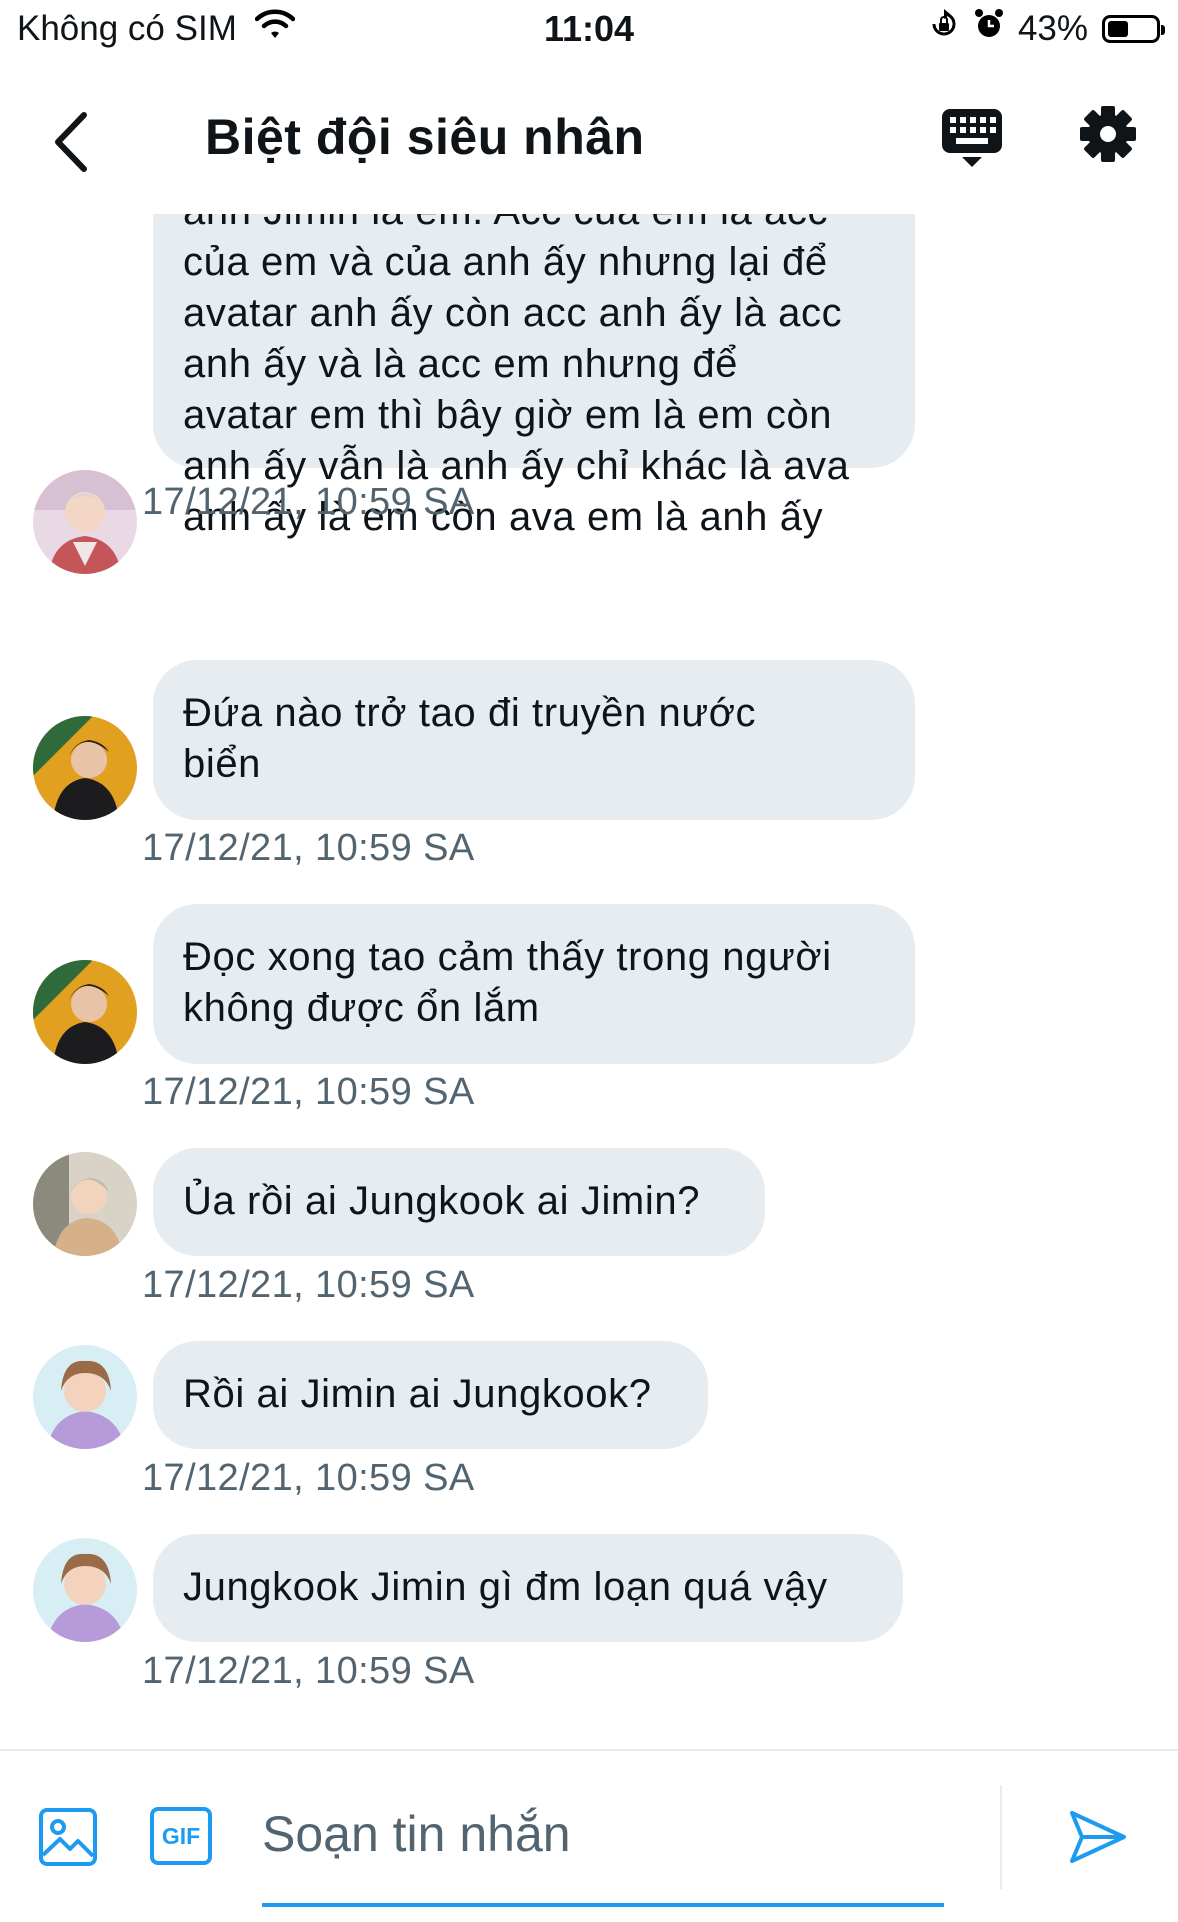  Describe the element at coordinates (603, 1905) in the screenshot. I see `input-focus-underline` at that location.